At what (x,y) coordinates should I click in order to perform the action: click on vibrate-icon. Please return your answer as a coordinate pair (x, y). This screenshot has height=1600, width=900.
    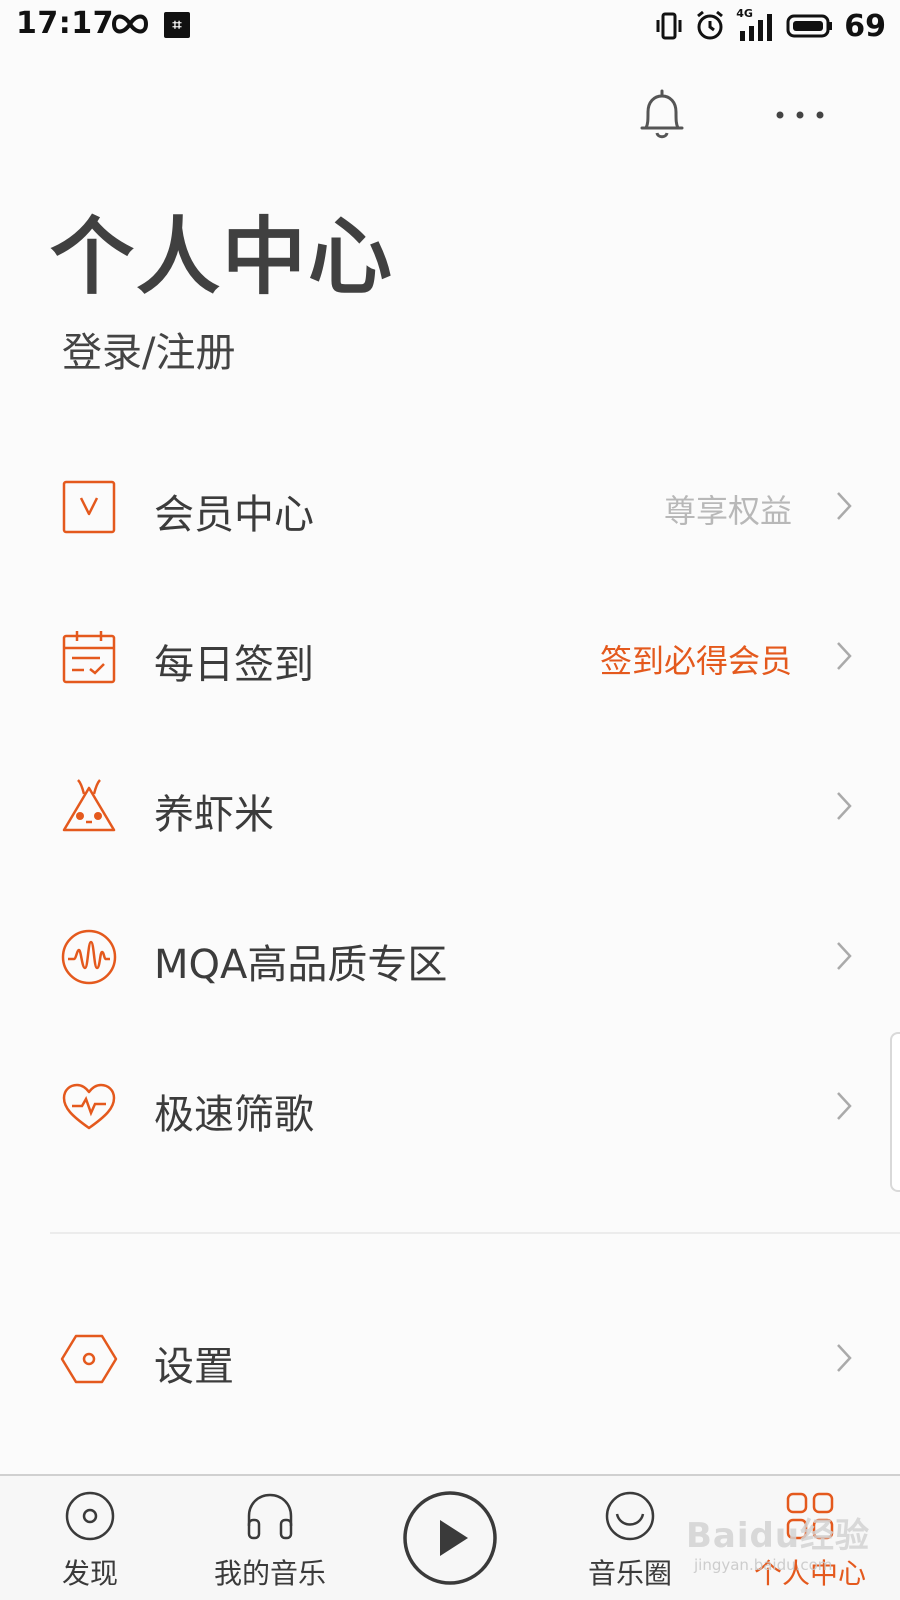
    Looking at the image, I should click on (669, 26).